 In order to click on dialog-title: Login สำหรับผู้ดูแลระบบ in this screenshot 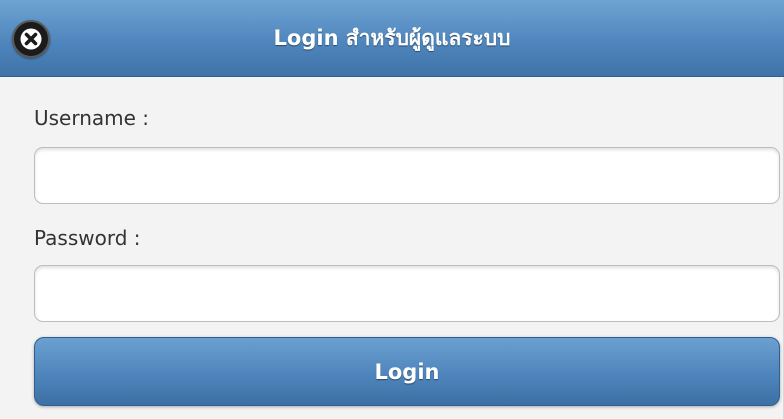, I will do `click(392, 38)`.